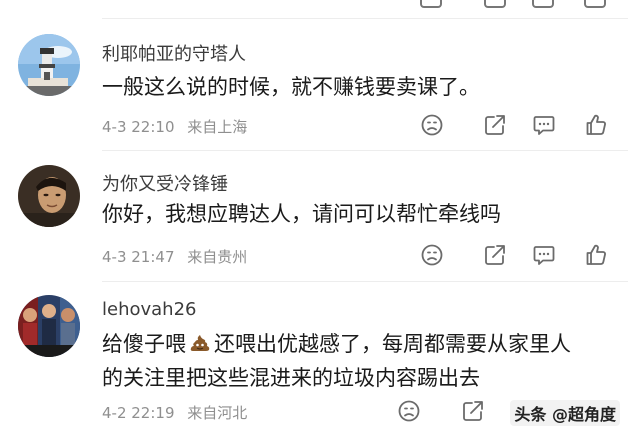 This screenshot has height=436, width=640. What do you see at coordinates (320, 7) in the screenshot?
I see `previous-comment-fragment` at bounding box center [320, 7].